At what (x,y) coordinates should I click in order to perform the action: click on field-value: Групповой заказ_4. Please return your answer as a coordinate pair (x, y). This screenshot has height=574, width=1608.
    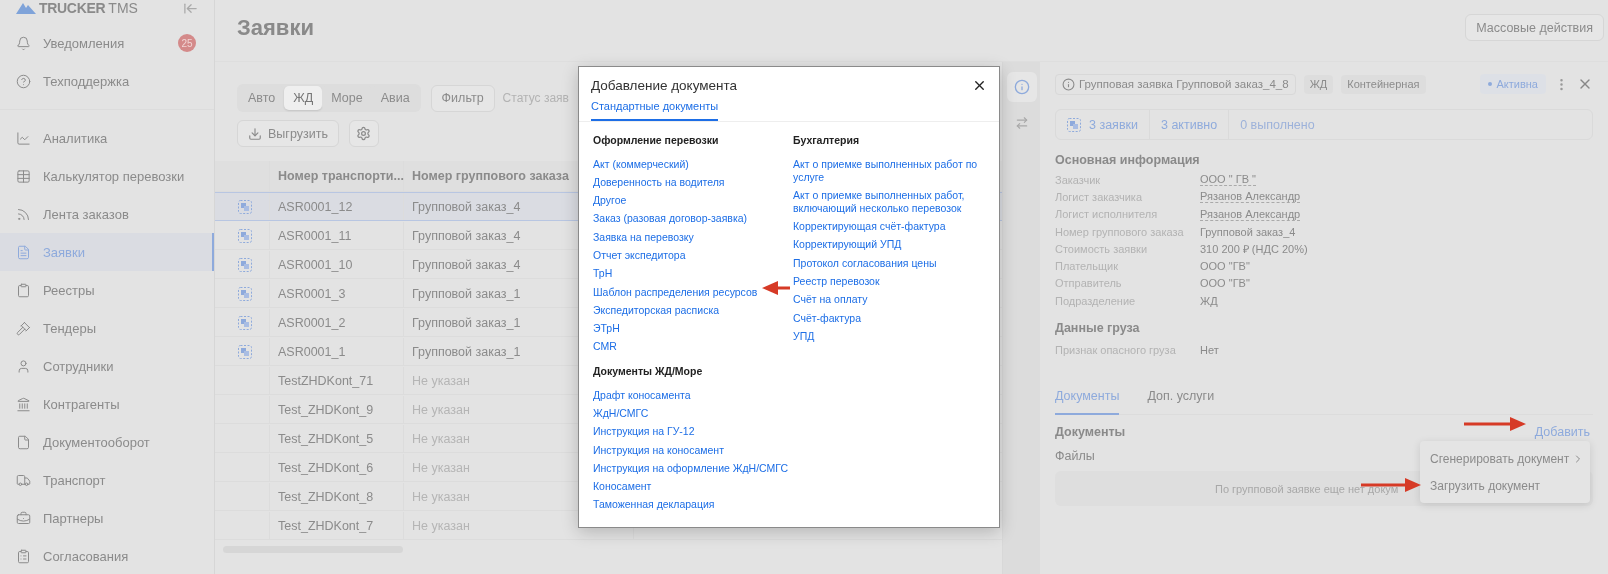
    Looking at the image, I should click on (1248, 231).